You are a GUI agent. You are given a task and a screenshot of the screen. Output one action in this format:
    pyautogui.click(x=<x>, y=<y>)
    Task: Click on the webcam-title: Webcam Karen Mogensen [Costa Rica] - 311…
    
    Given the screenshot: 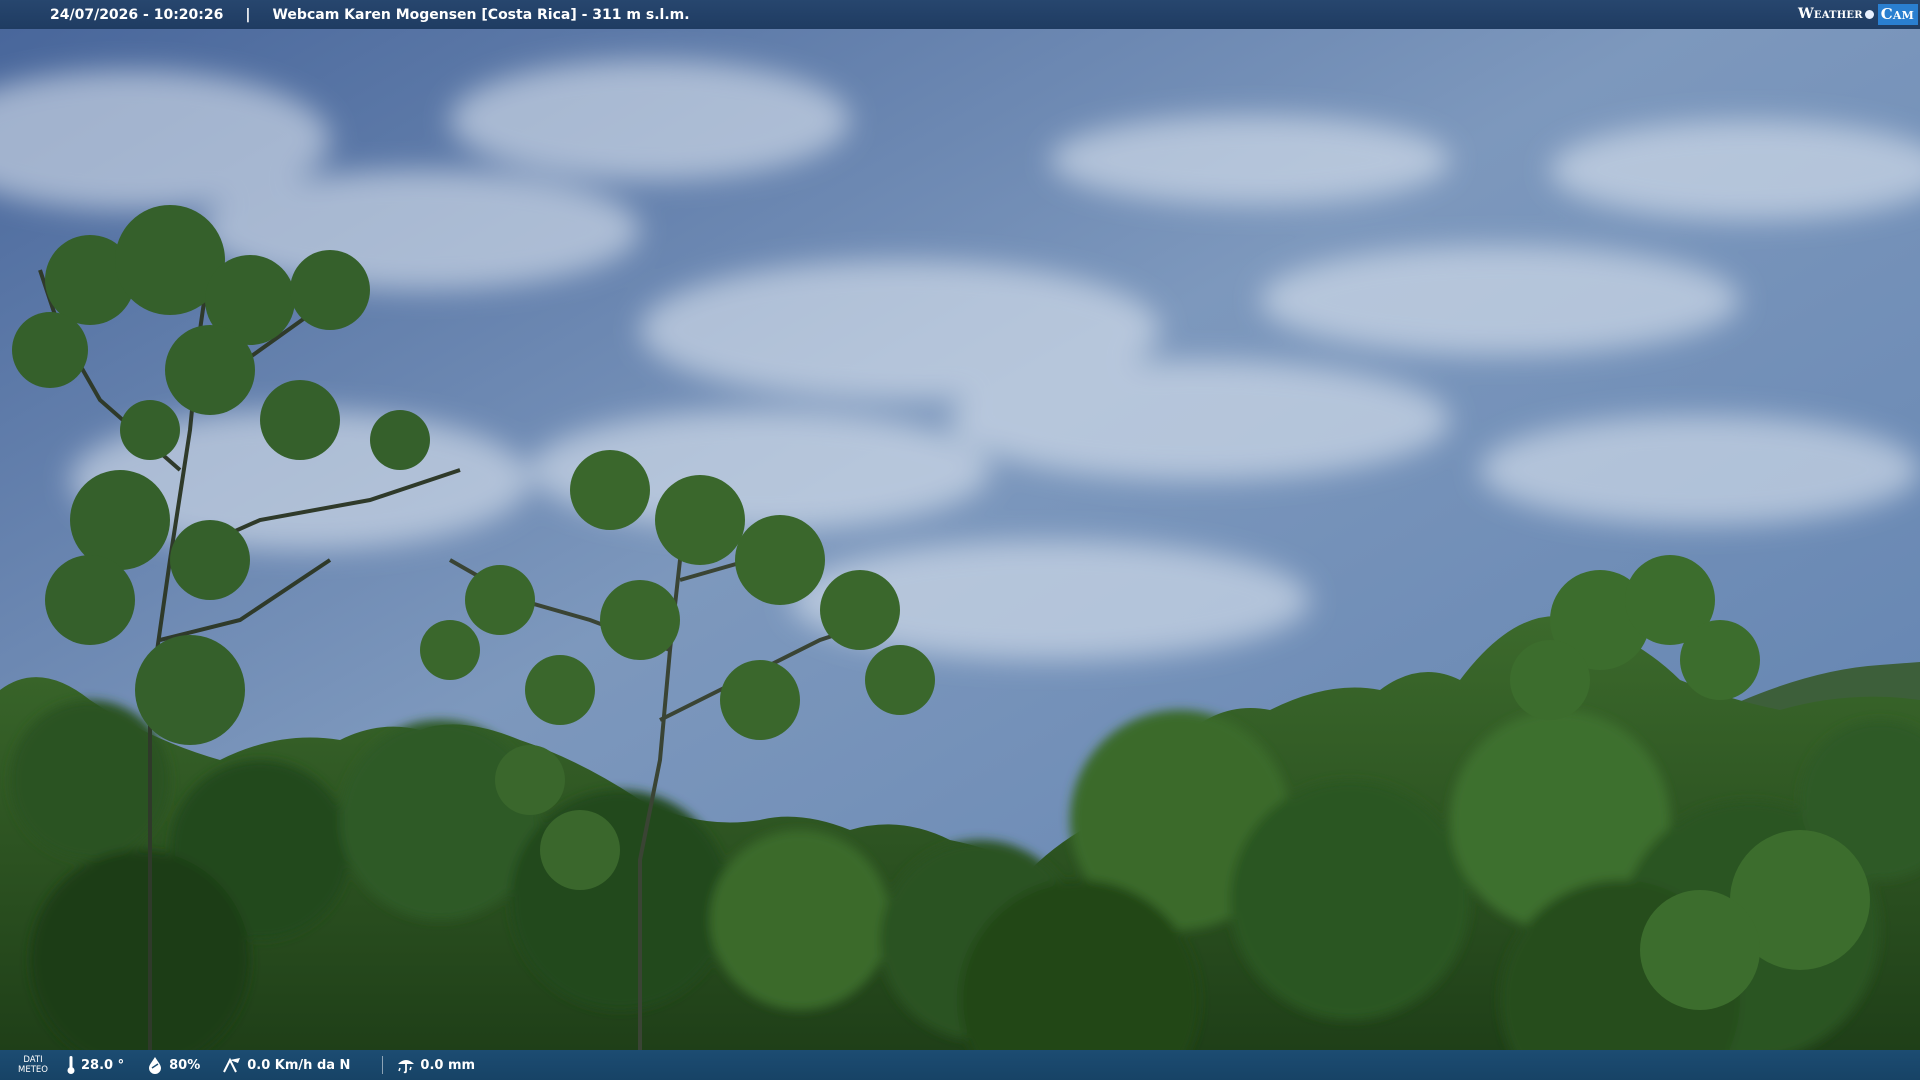 What is the action you would take?
    pyautogui.click(x=481, y=14)
    